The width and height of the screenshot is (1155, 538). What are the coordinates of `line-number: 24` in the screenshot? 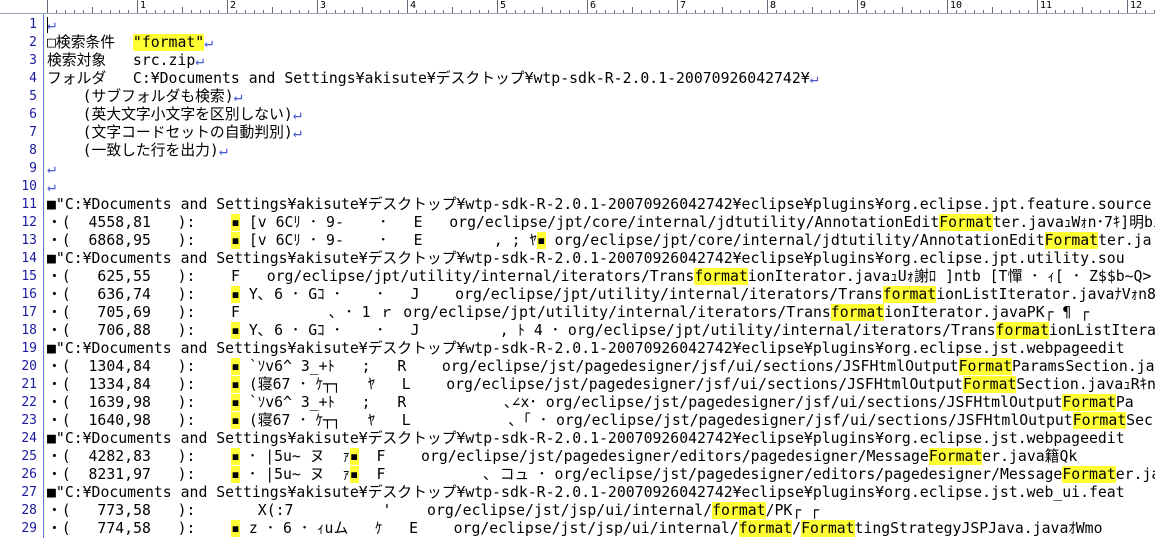 It's located at (29, 438).